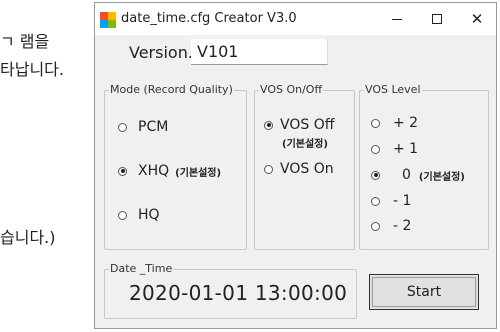 This screenshot has width=500, height=332. What do you see at coordinates (259, 52) in the screenshot?
I see `version-input: V101` at bounding box center [259, 52].